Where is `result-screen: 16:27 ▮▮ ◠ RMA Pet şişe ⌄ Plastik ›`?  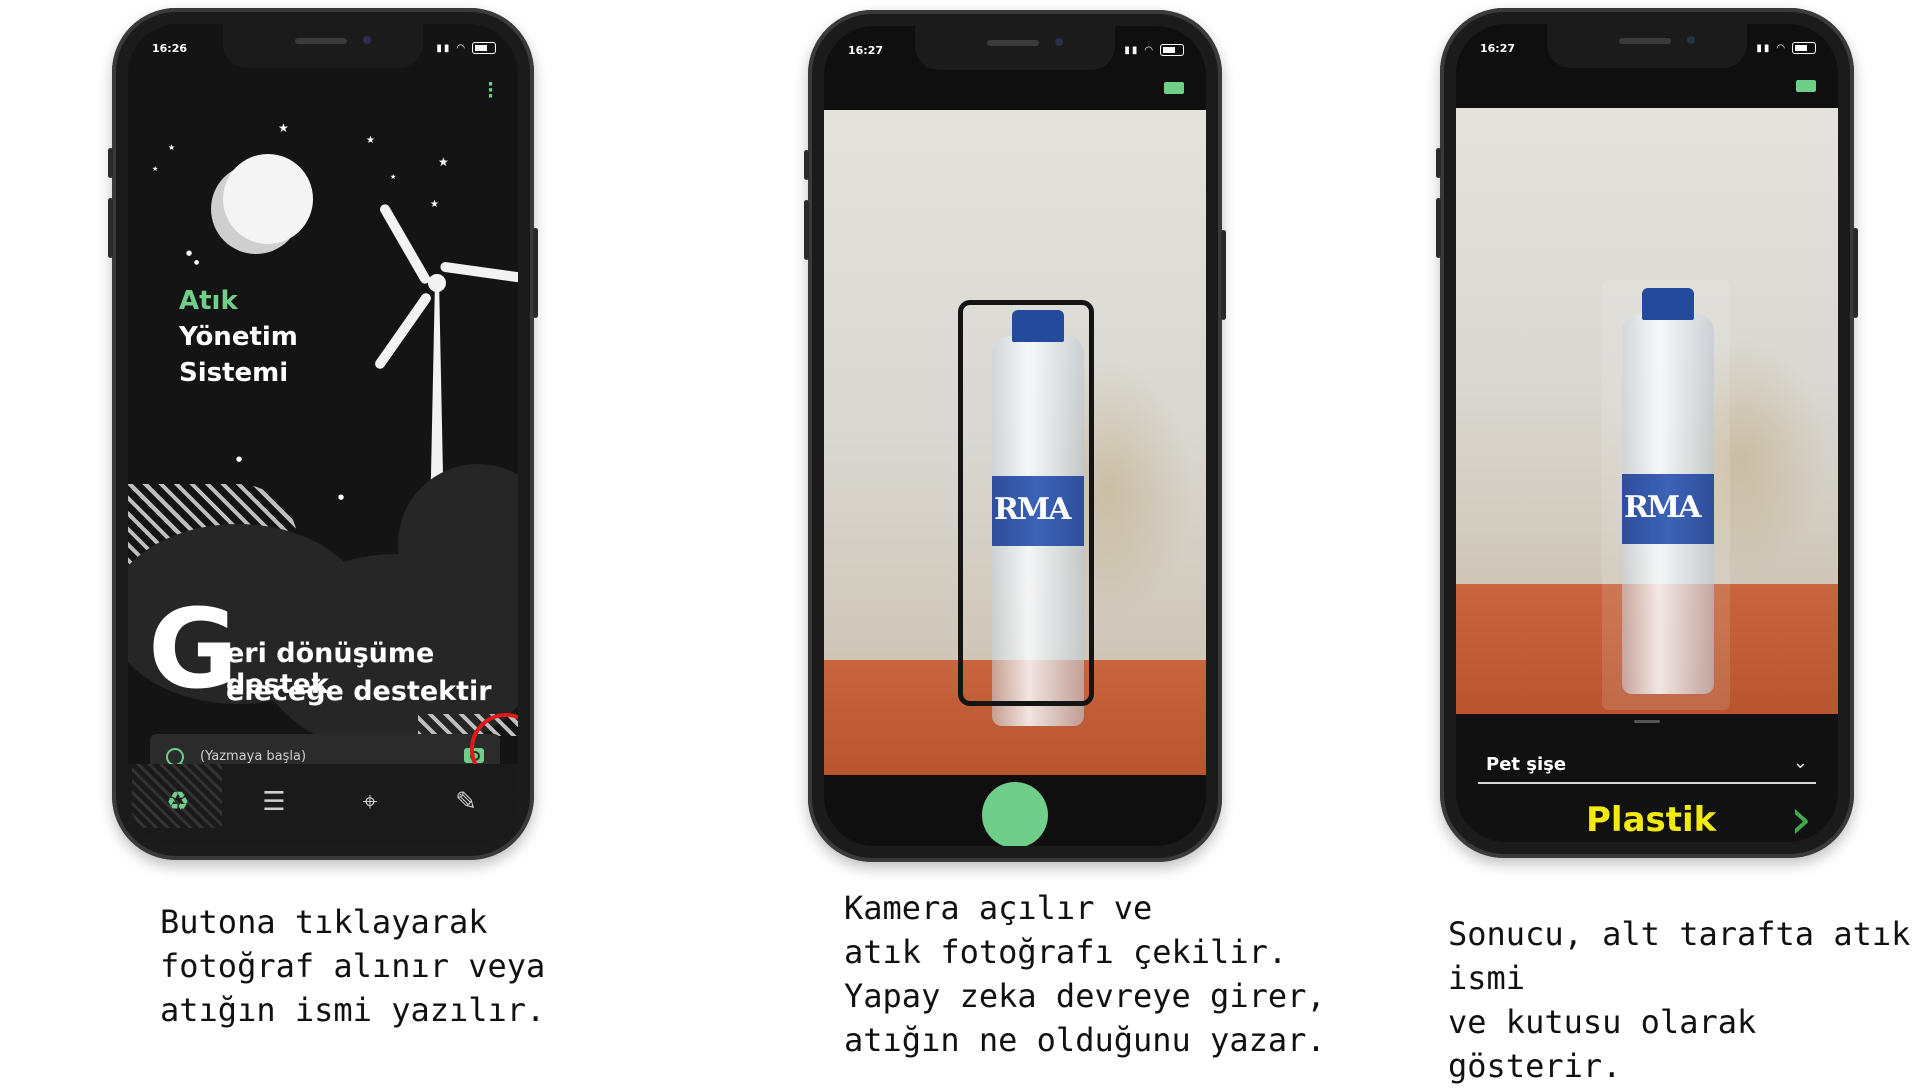 result-screen: 16:27 ▮▮ ◠ RMA Pet şişe ⌄ Plastik › is located at coordinates (1647, 433).